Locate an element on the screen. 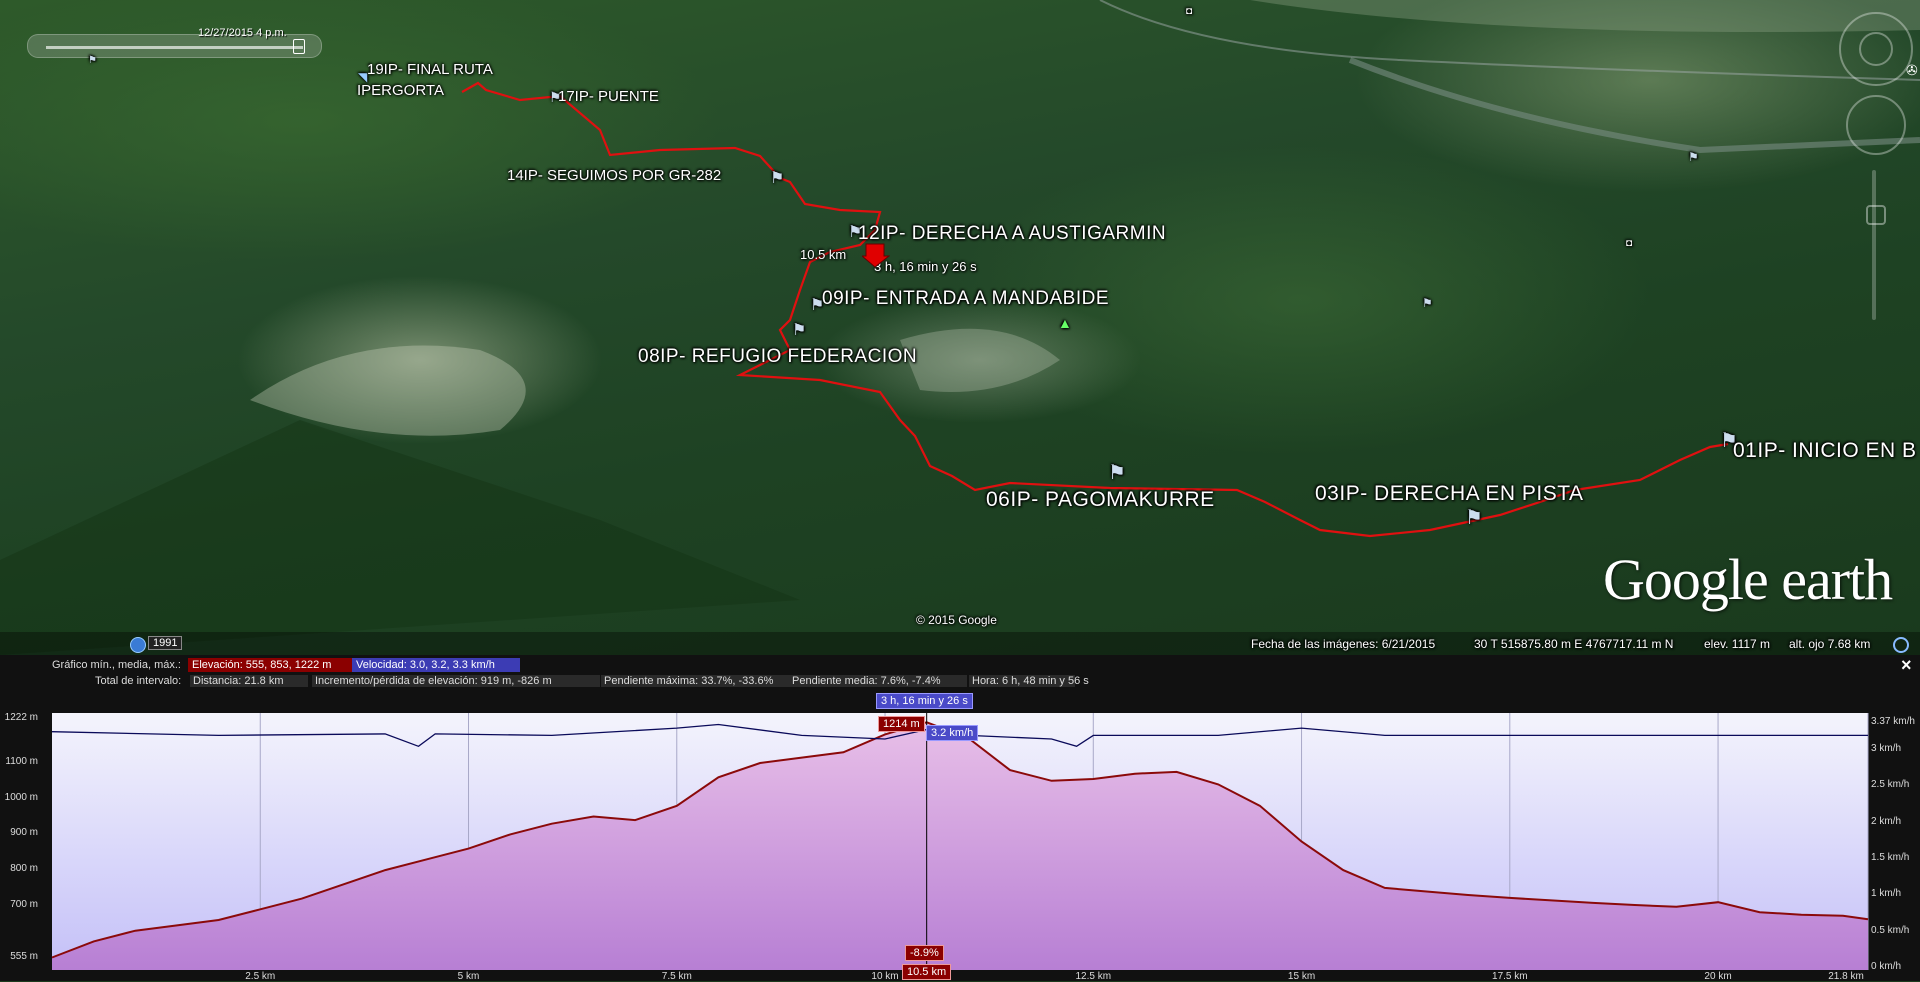  waypoint-label-17: 17IP- PUENTE is located at coordinates (608, 96).